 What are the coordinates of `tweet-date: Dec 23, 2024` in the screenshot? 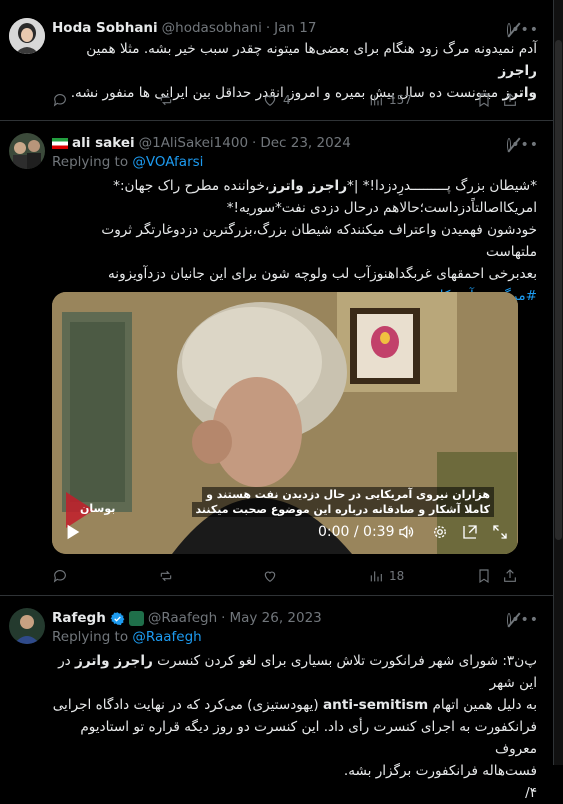 It's located at (305, 143).